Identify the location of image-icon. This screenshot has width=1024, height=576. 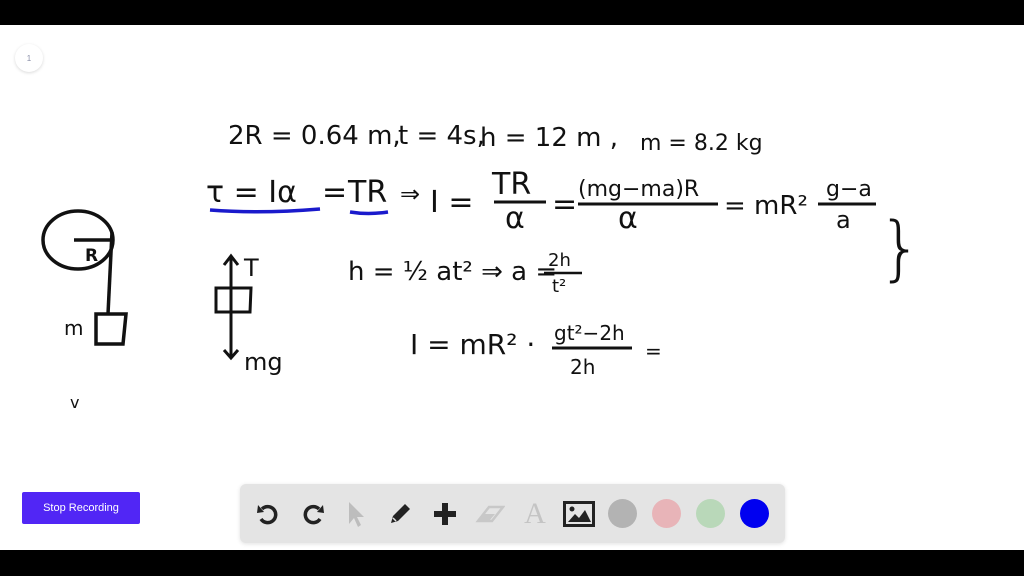
(579, 514).